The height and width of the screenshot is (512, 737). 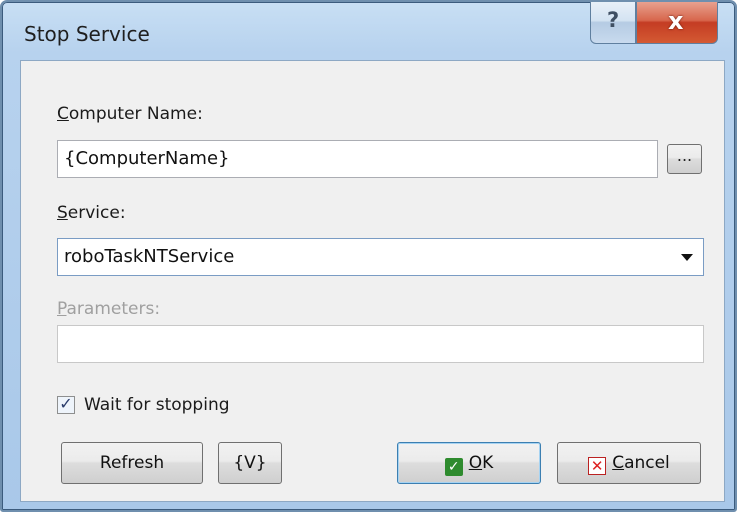 I want to click on close-icon: x, so click(x=676, y=21).